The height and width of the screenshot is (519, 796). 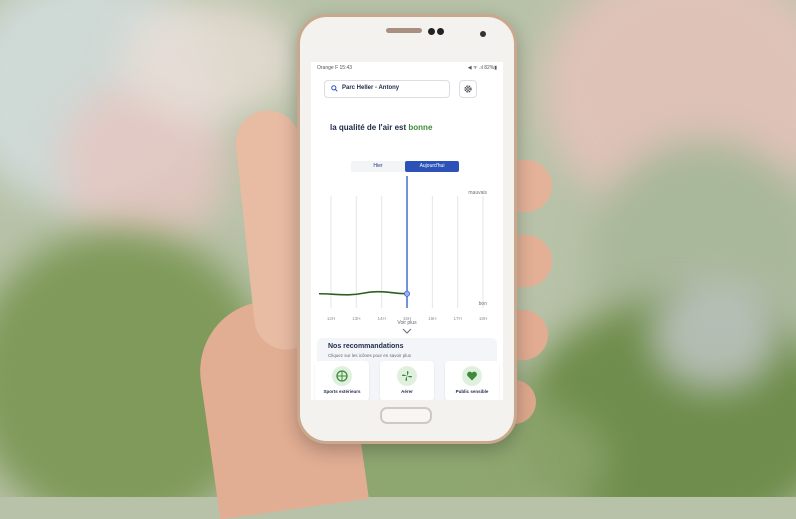 I want to click on see-more-link: Voir plus, so click(x=407, y=323).